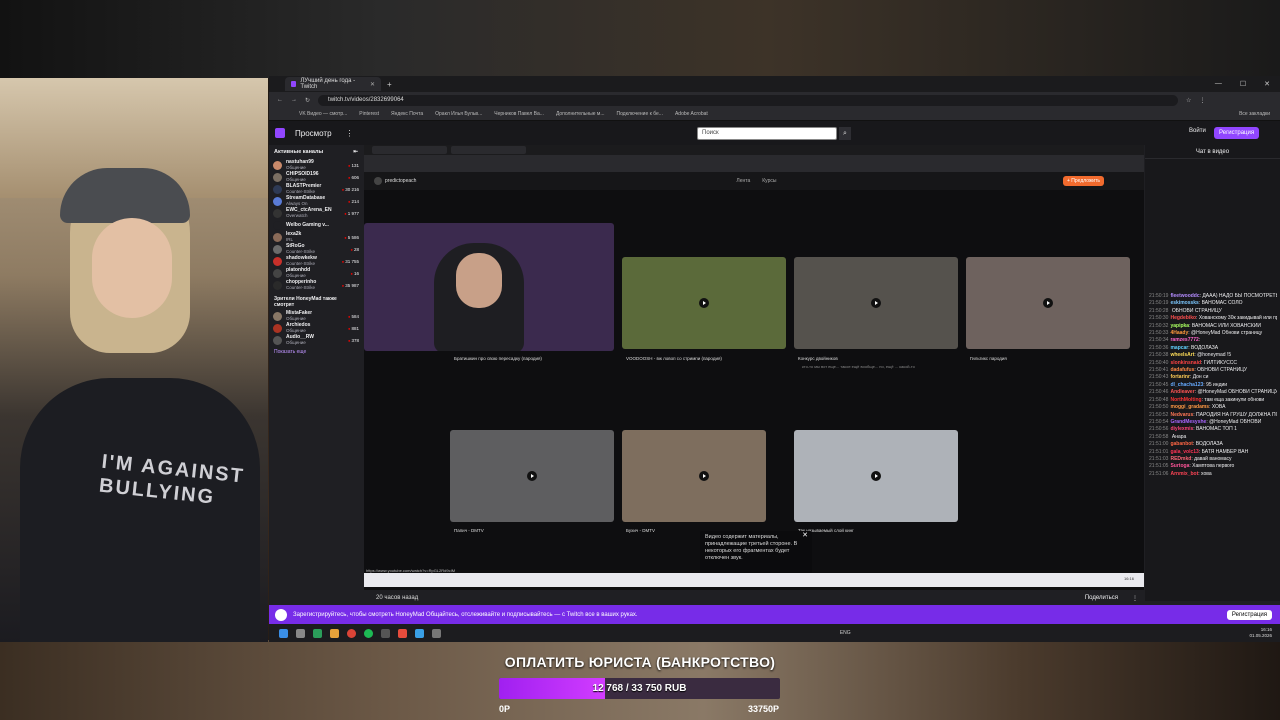  What do you see at coordinates (355, 152) in the screenshot?
I see `collapse-sidebar-icon: ⇤` at bounding box center [355, 152].